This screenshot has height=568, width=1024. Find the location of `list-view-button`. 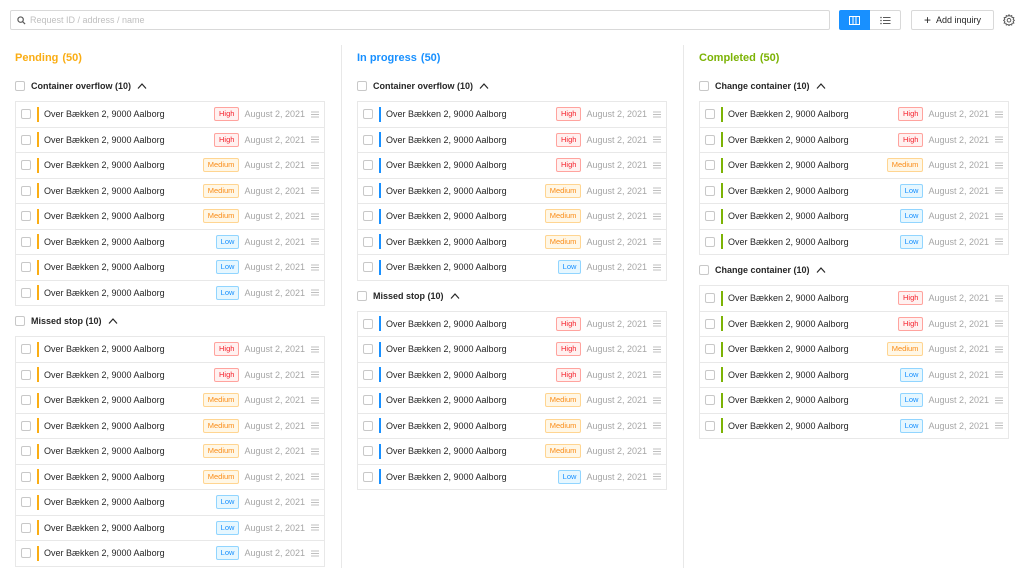

list-view-button is located at coordinates (885, 20).